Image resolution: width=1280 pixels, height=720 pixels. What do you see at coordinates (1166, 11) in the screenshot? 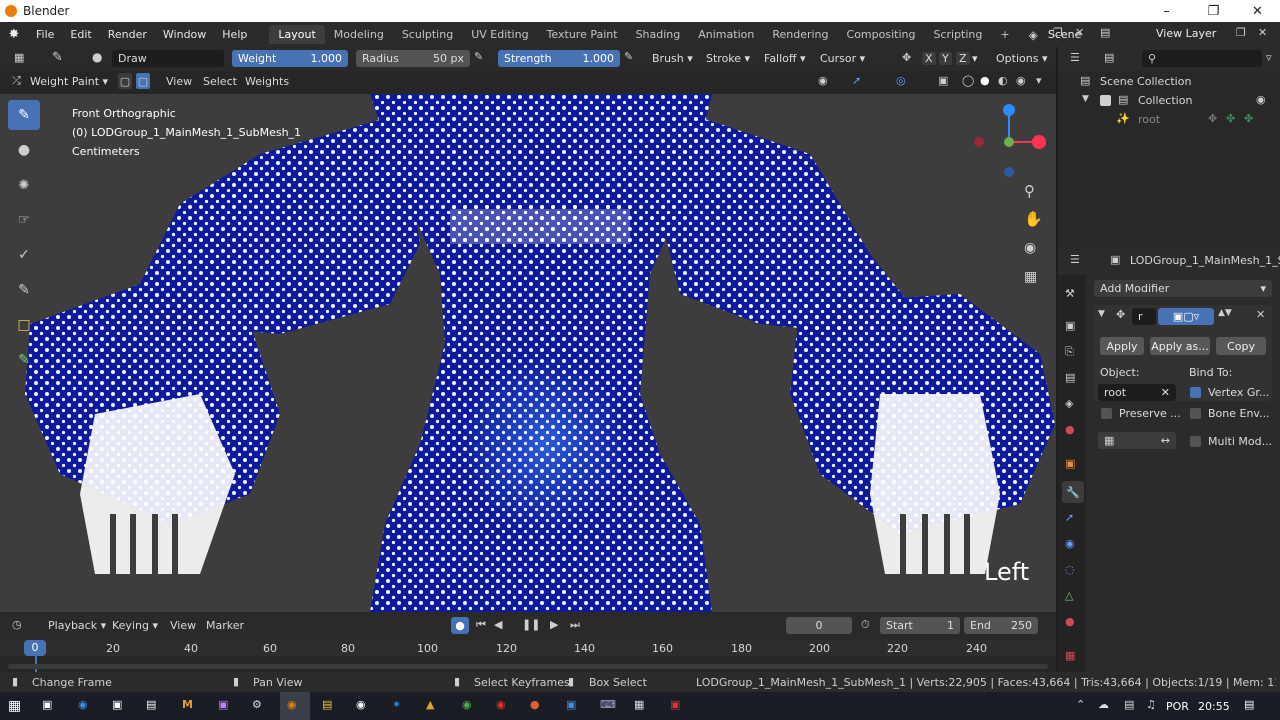
I see `minimize-button: –` at bounding box center [1166, 11].